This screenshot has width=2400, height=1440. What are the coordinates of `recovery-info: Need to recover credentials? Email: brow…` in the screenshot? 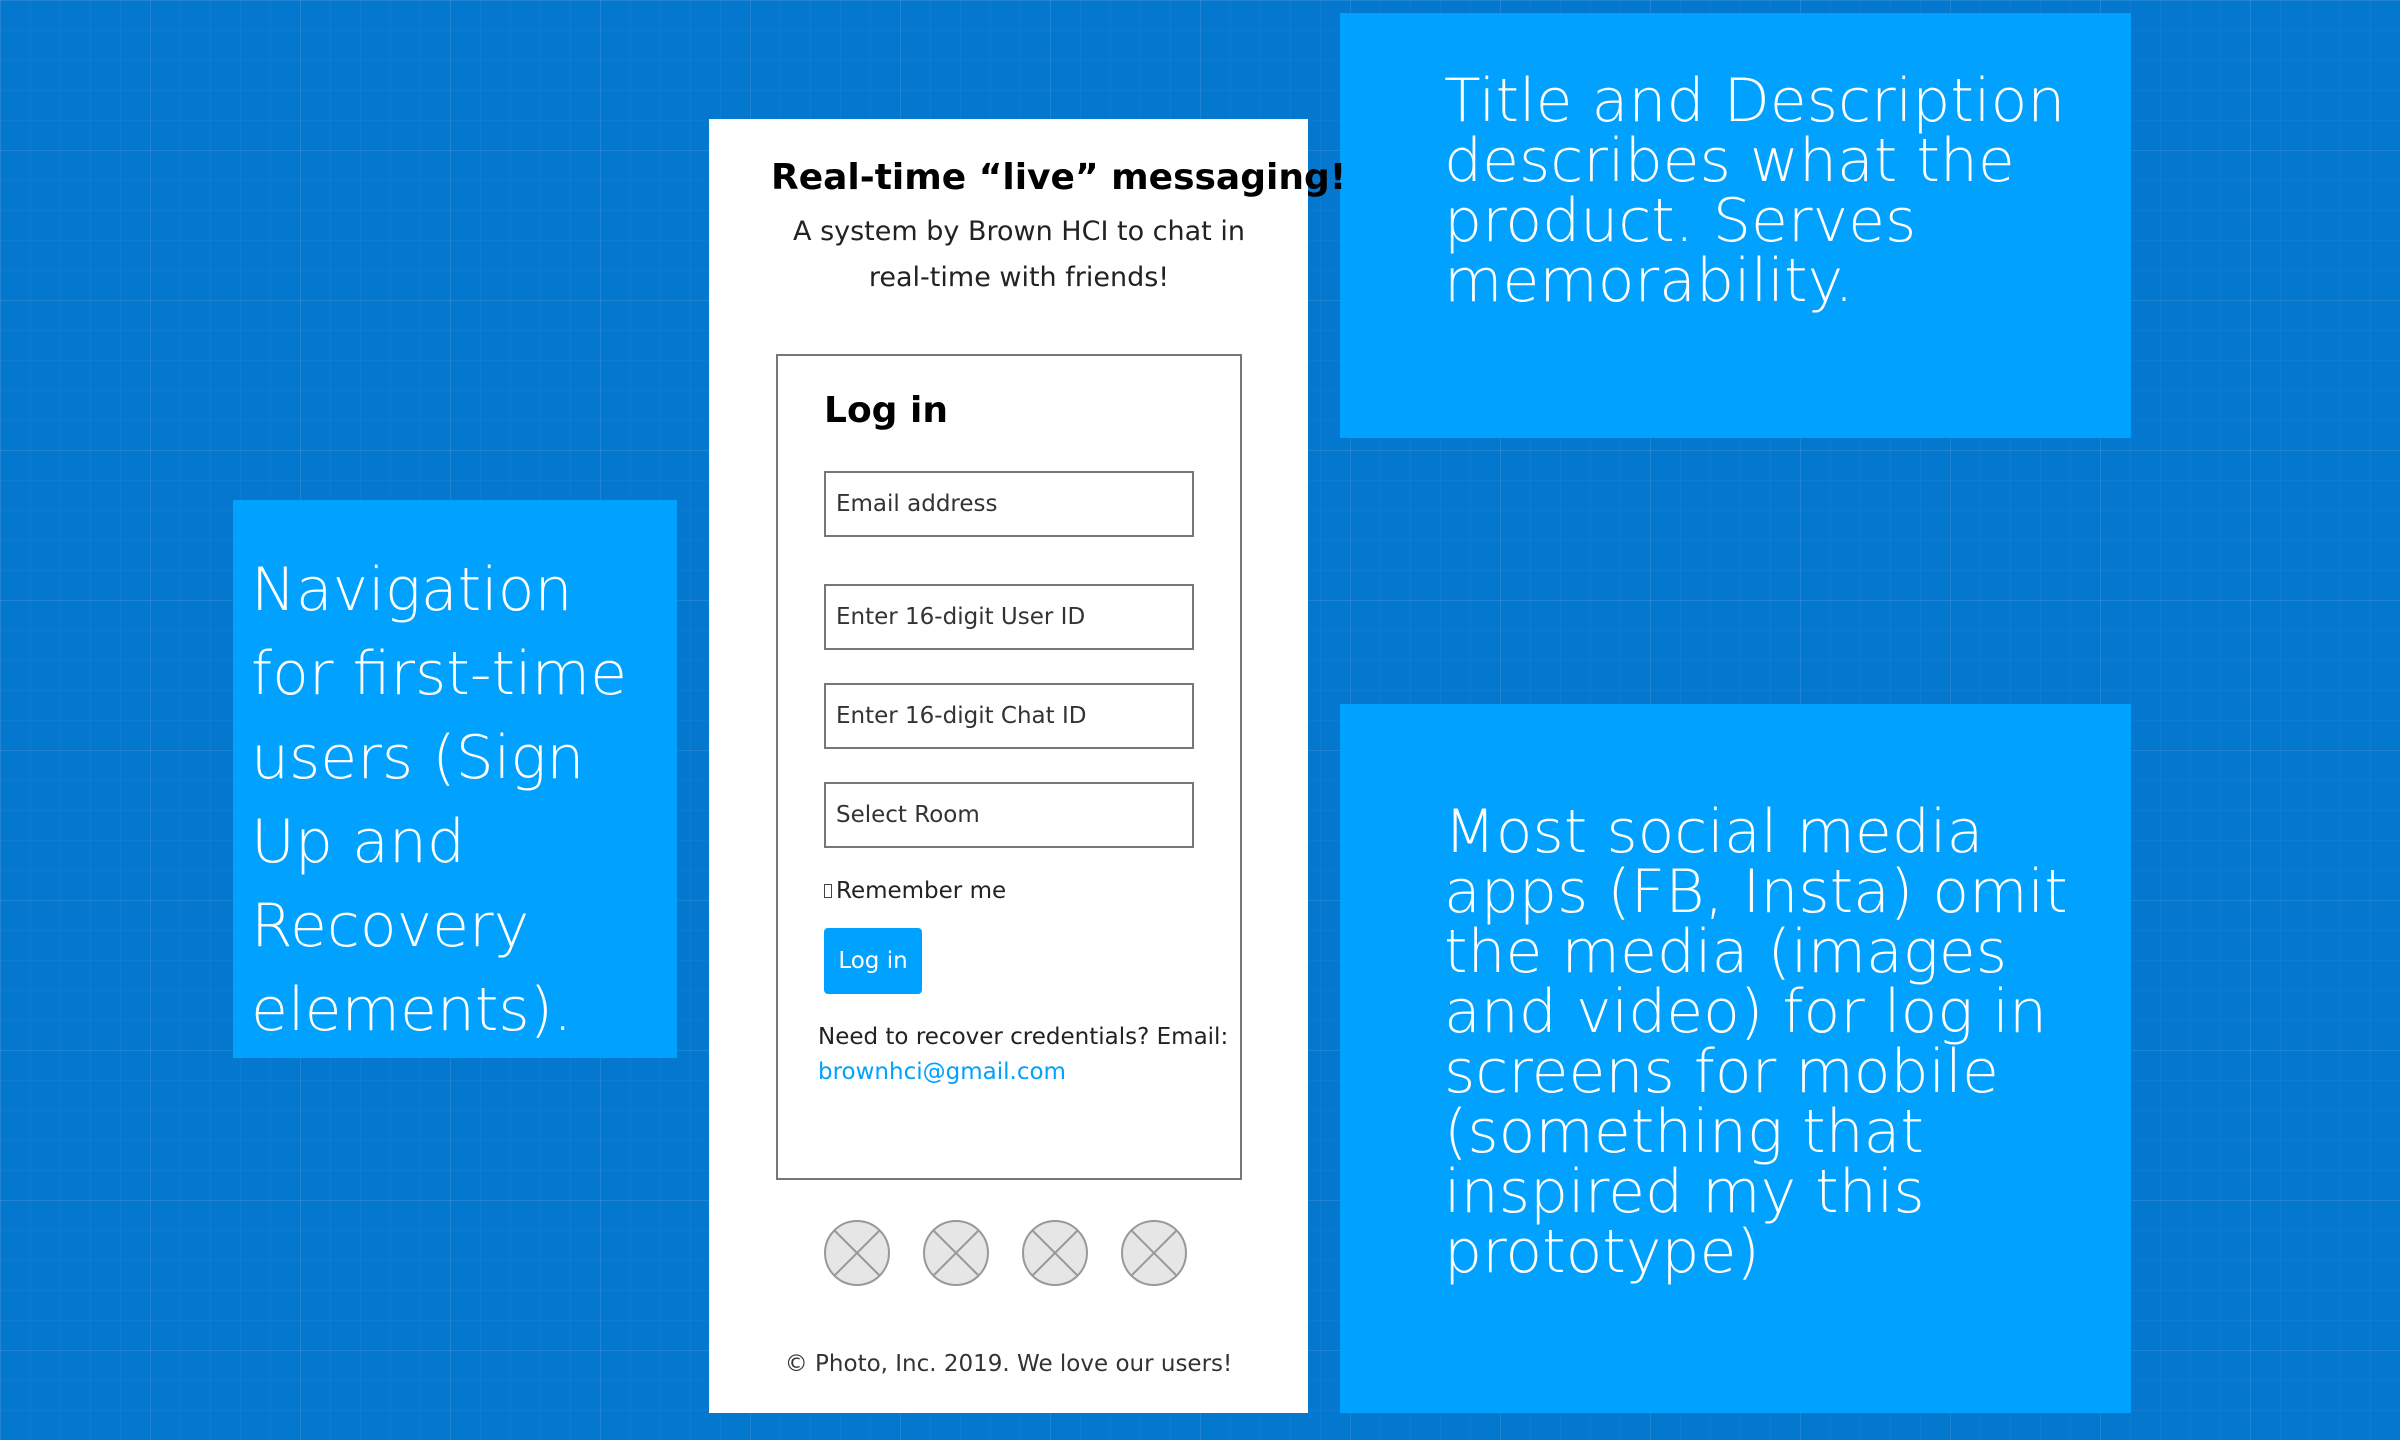 It's located at (1023, 1055).